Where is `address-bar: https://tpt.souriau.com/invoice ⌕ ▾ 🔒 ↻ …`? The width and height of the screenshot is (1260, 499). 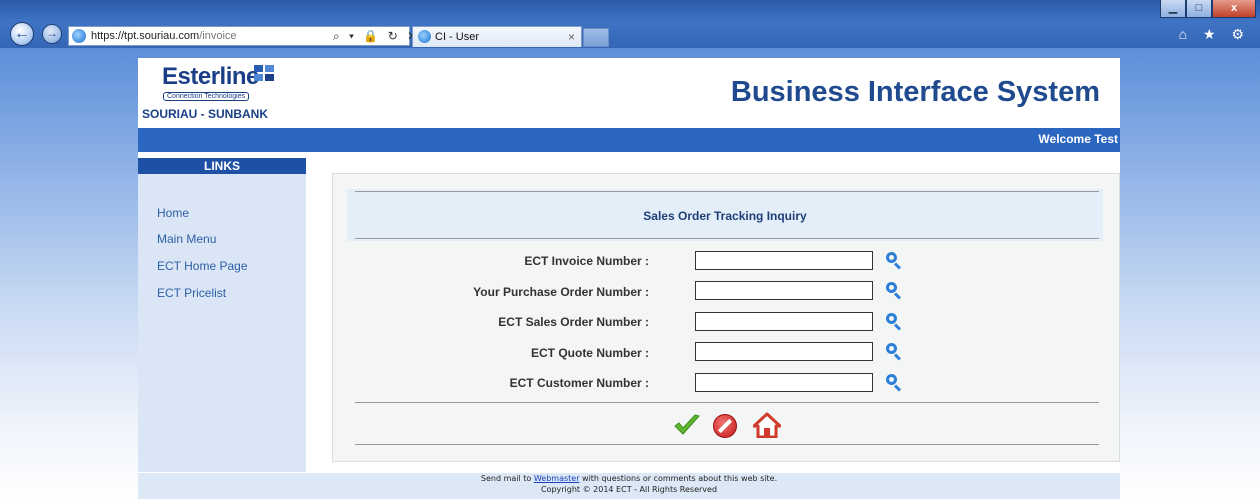
address-bar: https://tpt.souriau.com/invoice ⌕ ▾ 🔒 ↻ … is located at coordinates (242, 36).